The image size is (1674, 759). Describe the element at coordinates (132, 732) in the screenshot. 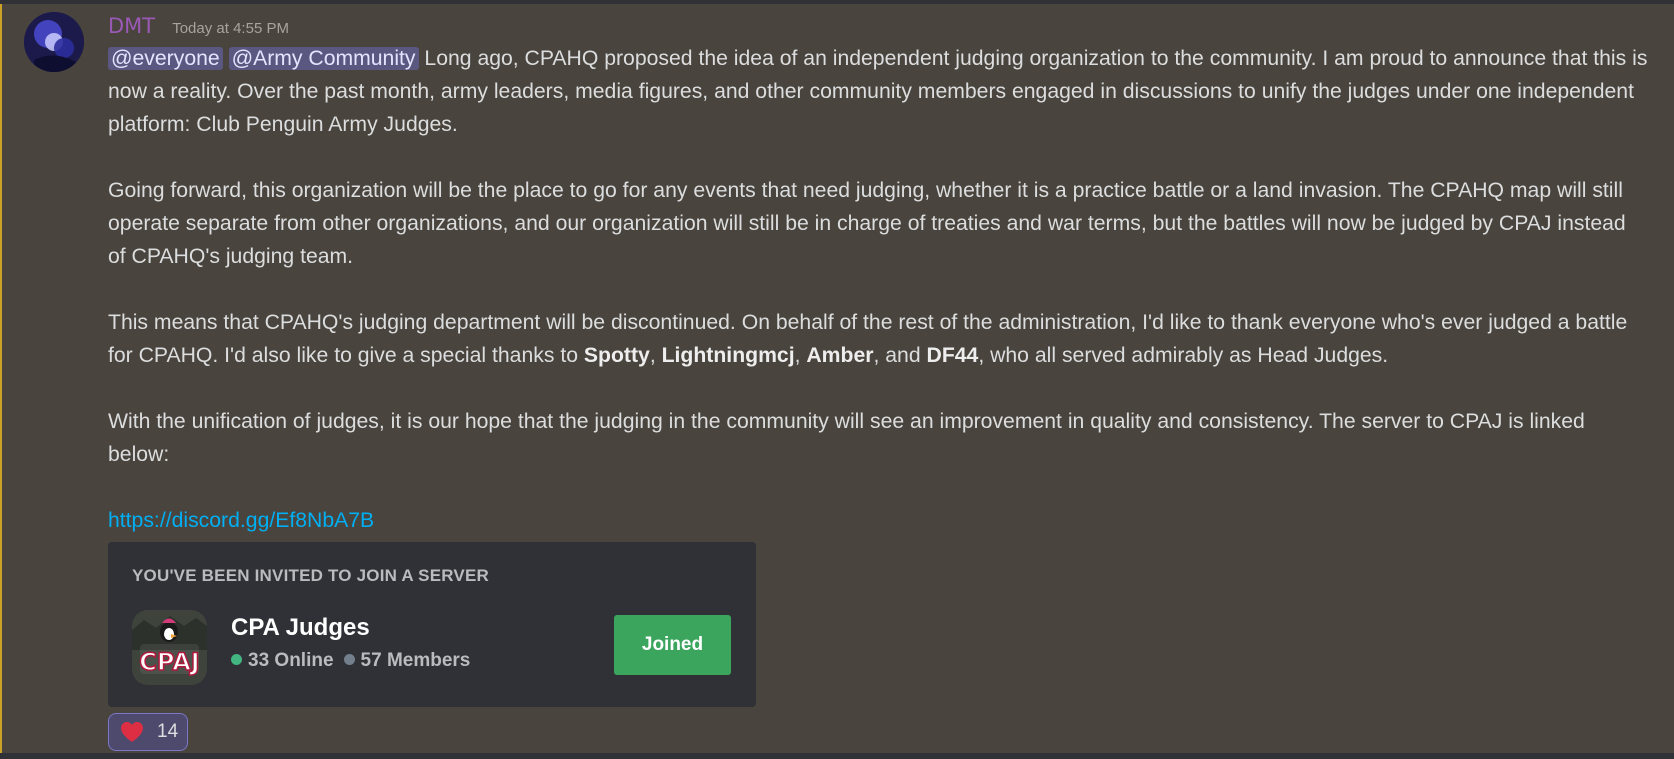

I see `heart-icon` at that location.